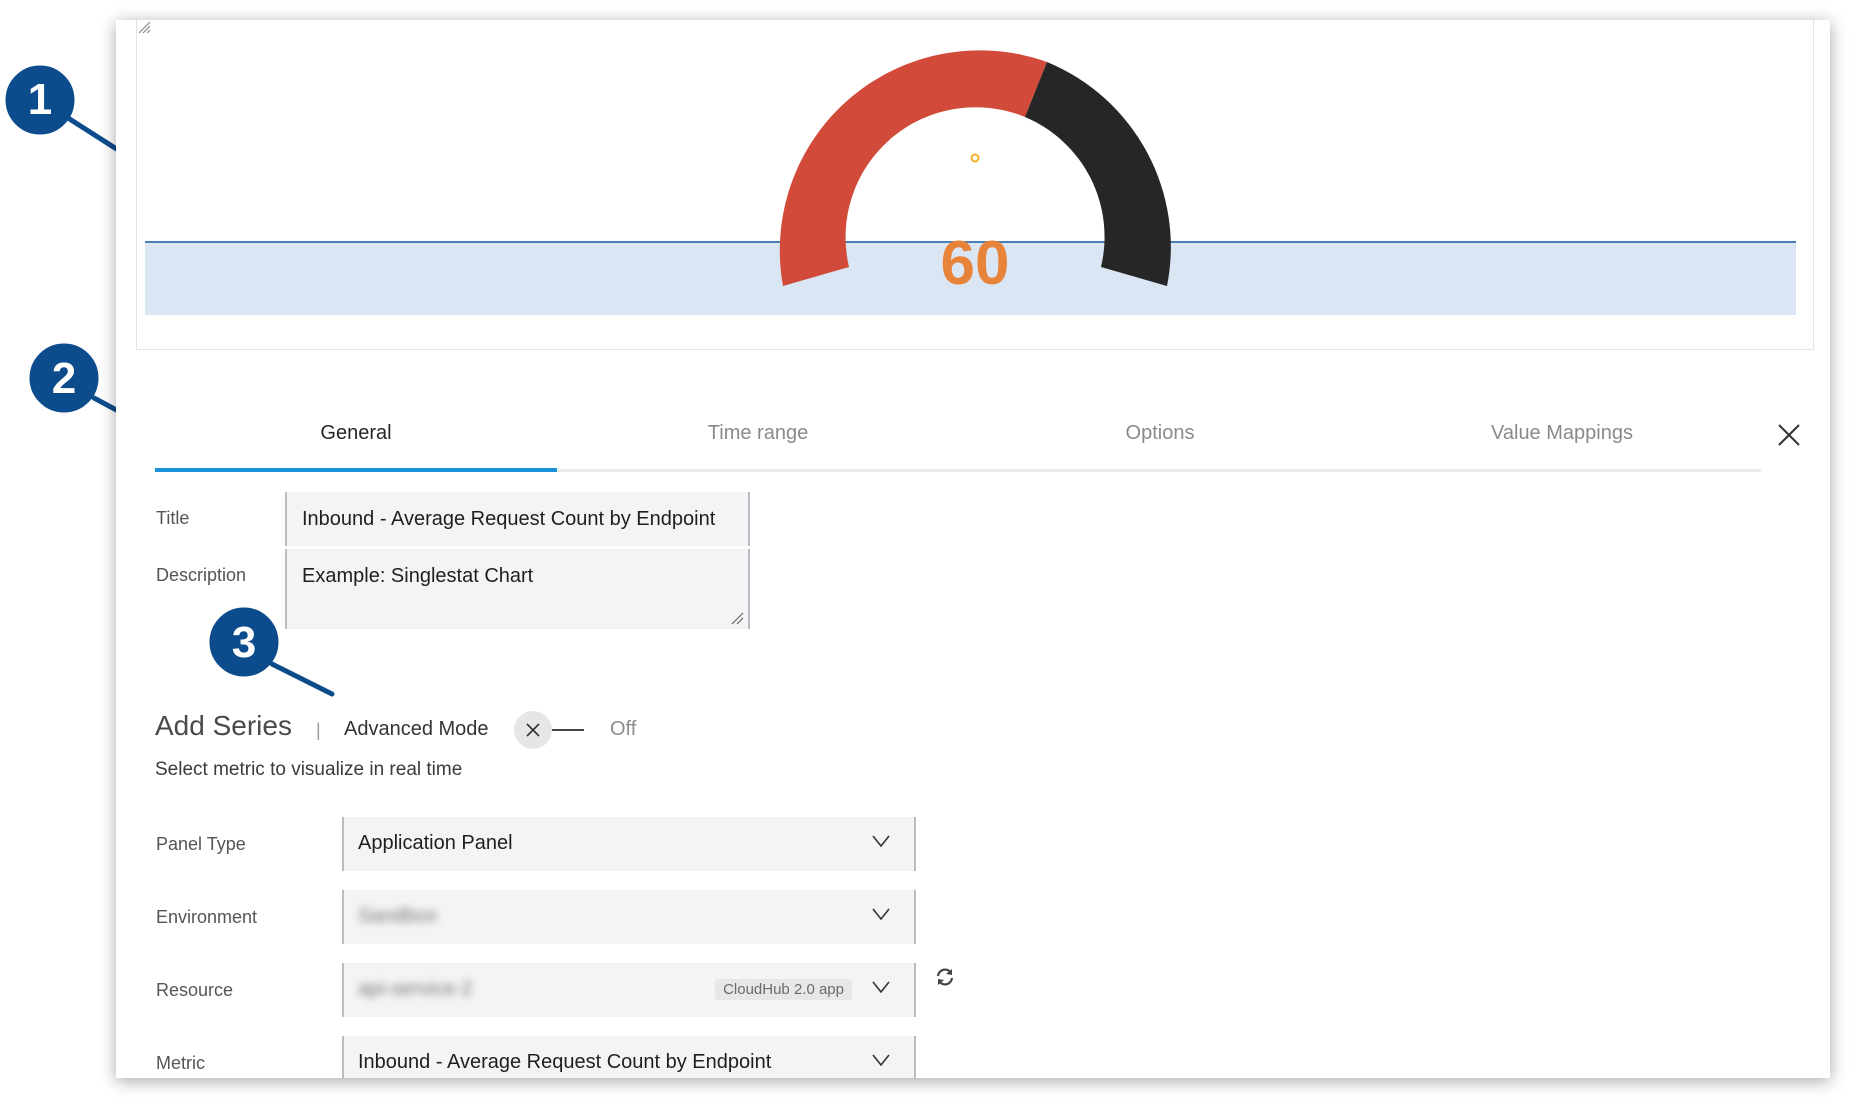  What do you see at coordinates (1562, 440) in the screenshot?
I see `tab-value-mappings: Value Mappings` at bounding box center [1562, 440].